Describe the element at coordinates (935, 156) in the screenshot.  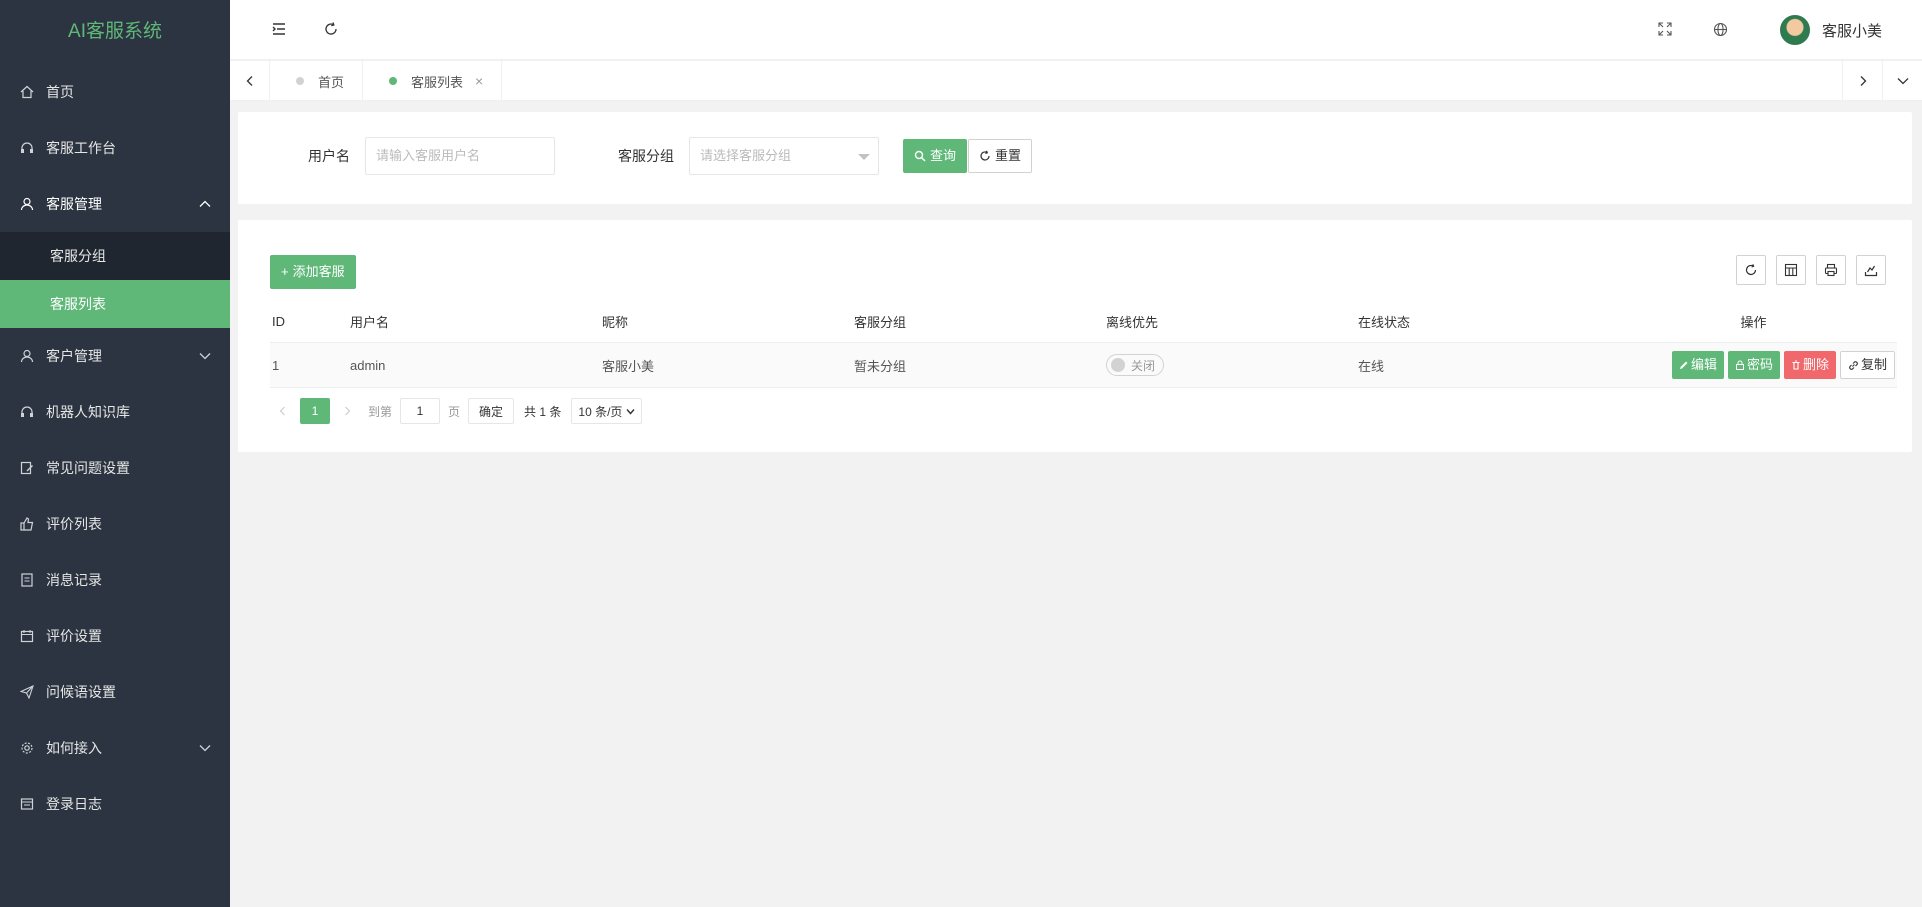
I see `query-button: 查询` at that location.